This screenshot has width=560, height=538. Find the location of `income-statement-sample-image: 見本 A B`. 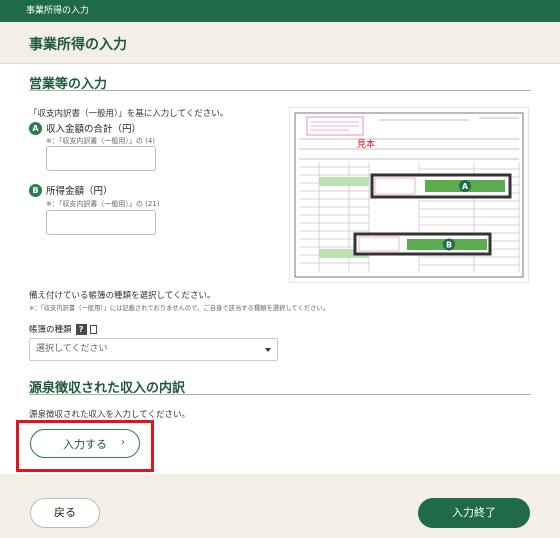

income-statement-sample-image: 見本 A B is located at coordinates (409, 195).